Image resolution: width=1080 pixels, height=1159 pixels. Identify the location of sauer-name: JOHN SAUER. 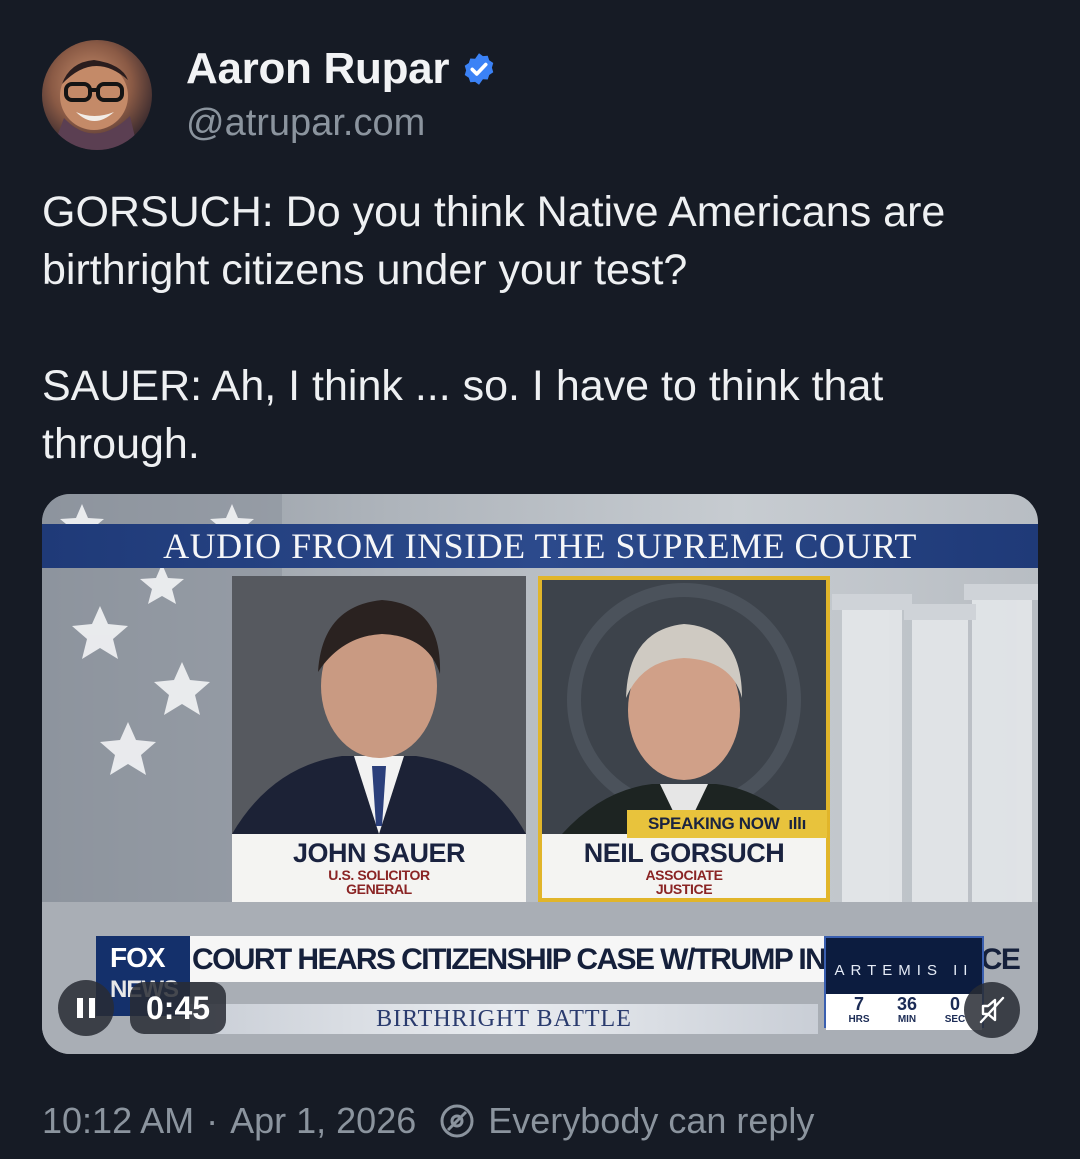
(379, 853).